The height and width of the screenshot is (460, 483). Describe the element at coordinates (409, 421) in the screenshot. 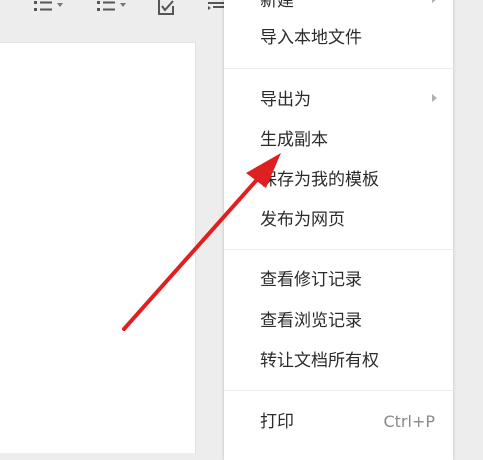

I see `shortcut-label: Ctrl+P` at that location.